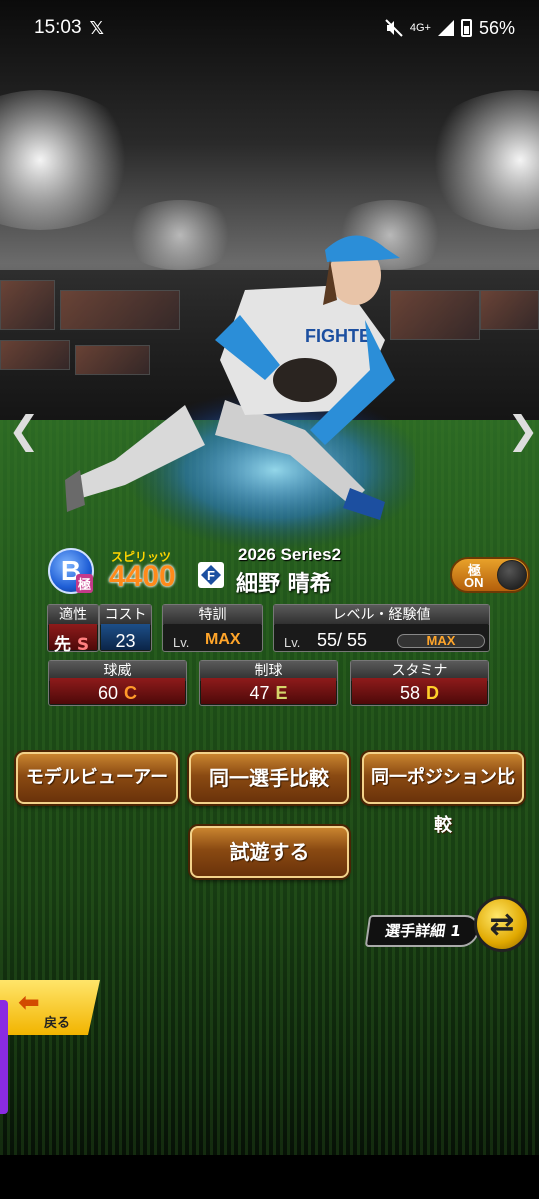 This screenshot has height=1199, width=539. Describe the element at coordinates (284, 584) in the screenshot. I see `player-name: 細野 晴希` at that location.